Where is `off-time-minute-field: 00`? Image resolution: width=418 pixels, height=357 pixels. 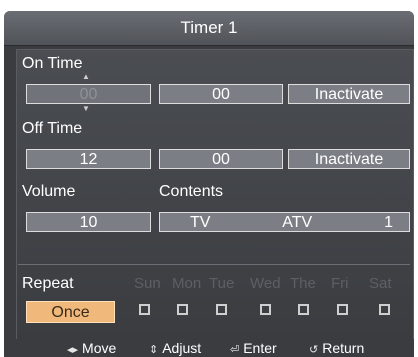
off-time-minute-field: 00 is located at coordinates (221, 159).